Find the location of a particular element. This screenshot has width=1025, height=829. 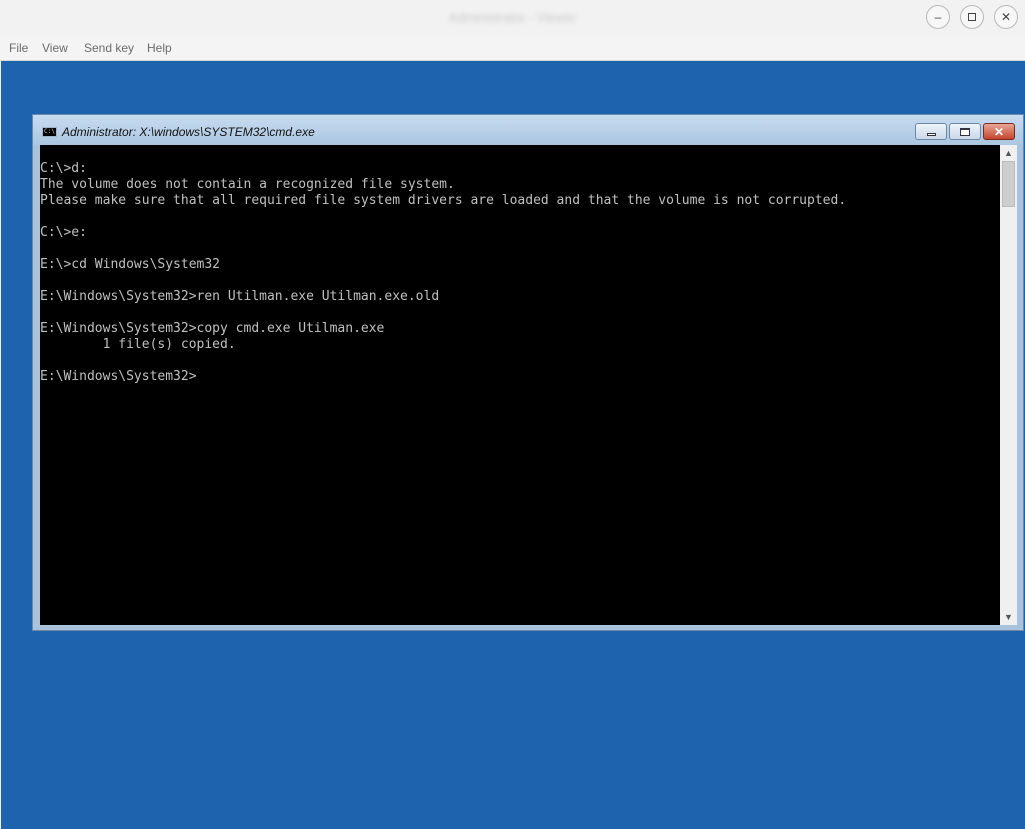

minimize-icon: – is located at coordinates (938, 17).